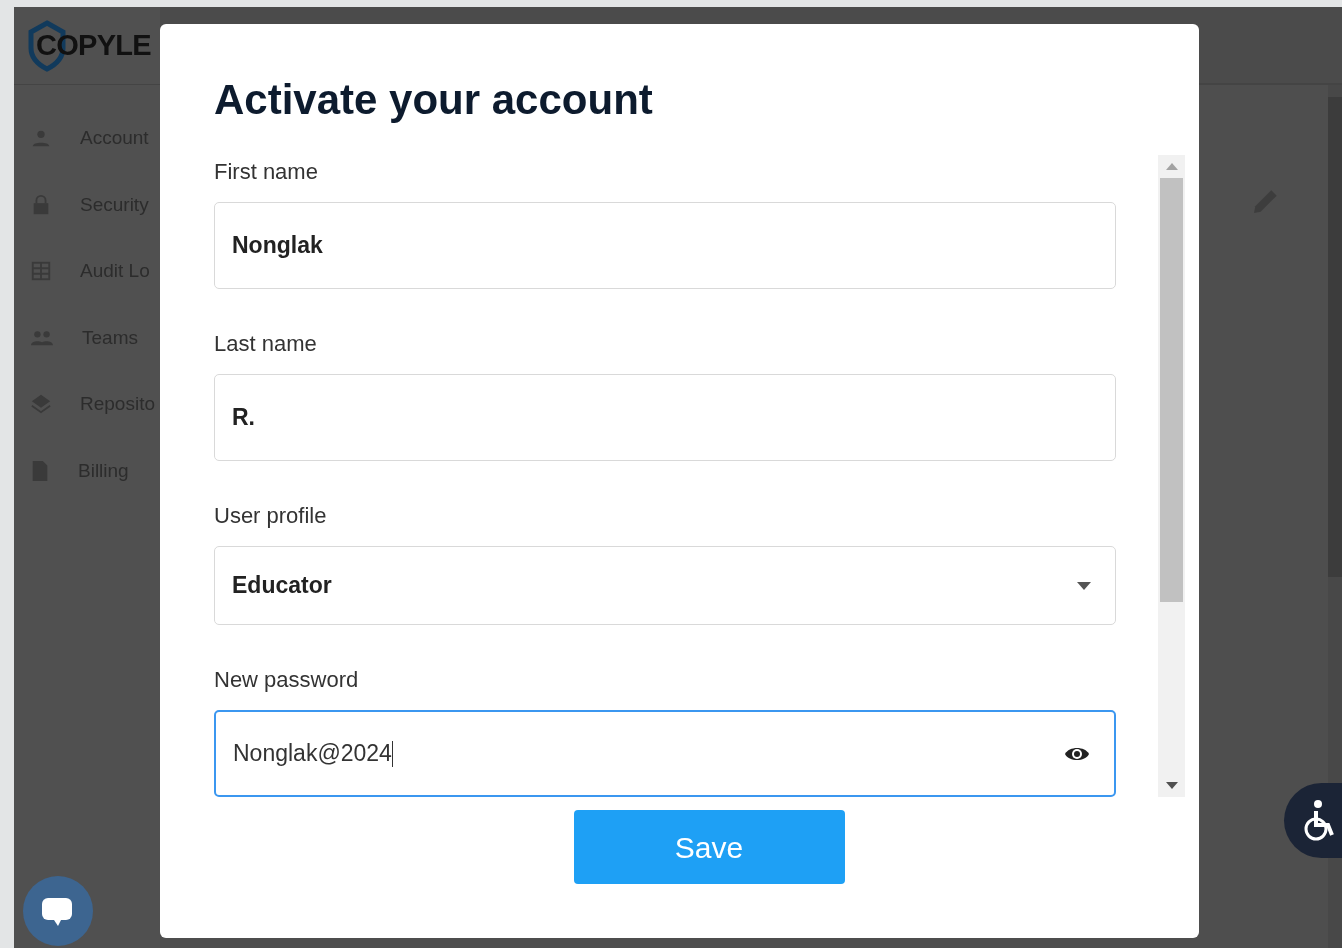  I want to click on field-label: User profile, so click(270, 516).